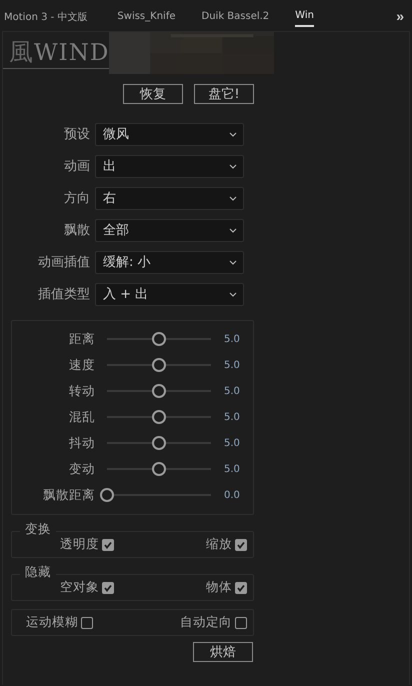 The width and height of the screenshot is (412, 686). What do you see at coordinates (153, 94) in the screenshot?
I see `action-button: 恢复` at bounding box center [153, 94].